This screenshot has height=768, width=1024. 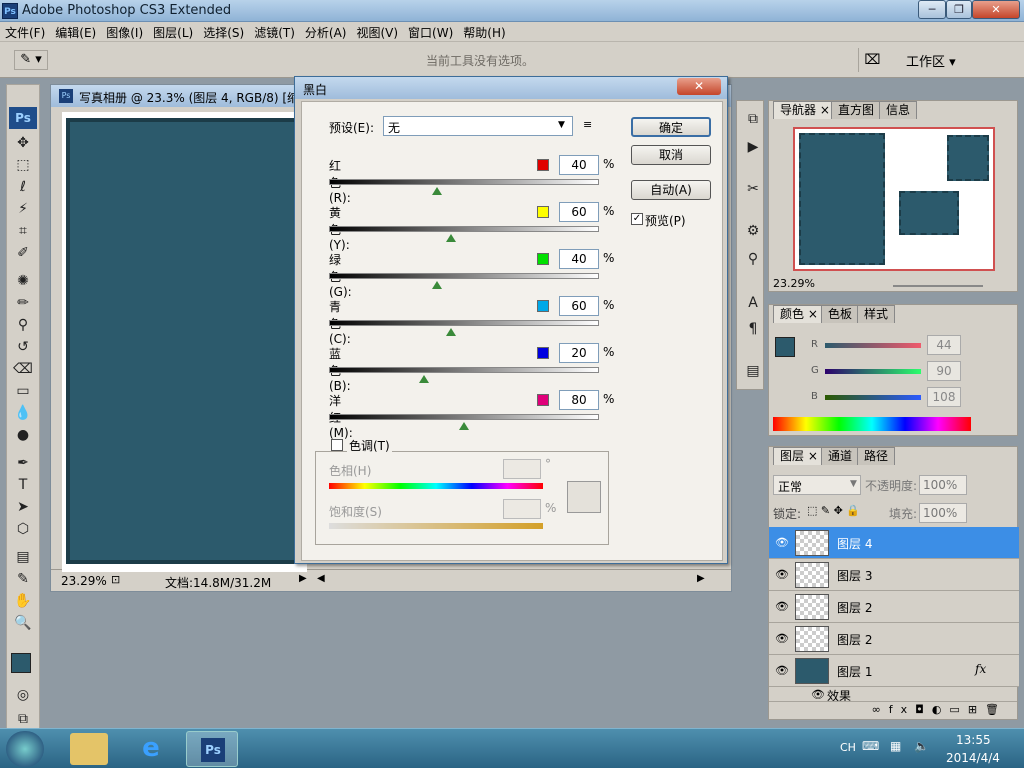 What do you see at coordinates (151, 749) in the screenshot?
I see `ie-taskbar-icon: e` at bounding box center [151, 749].